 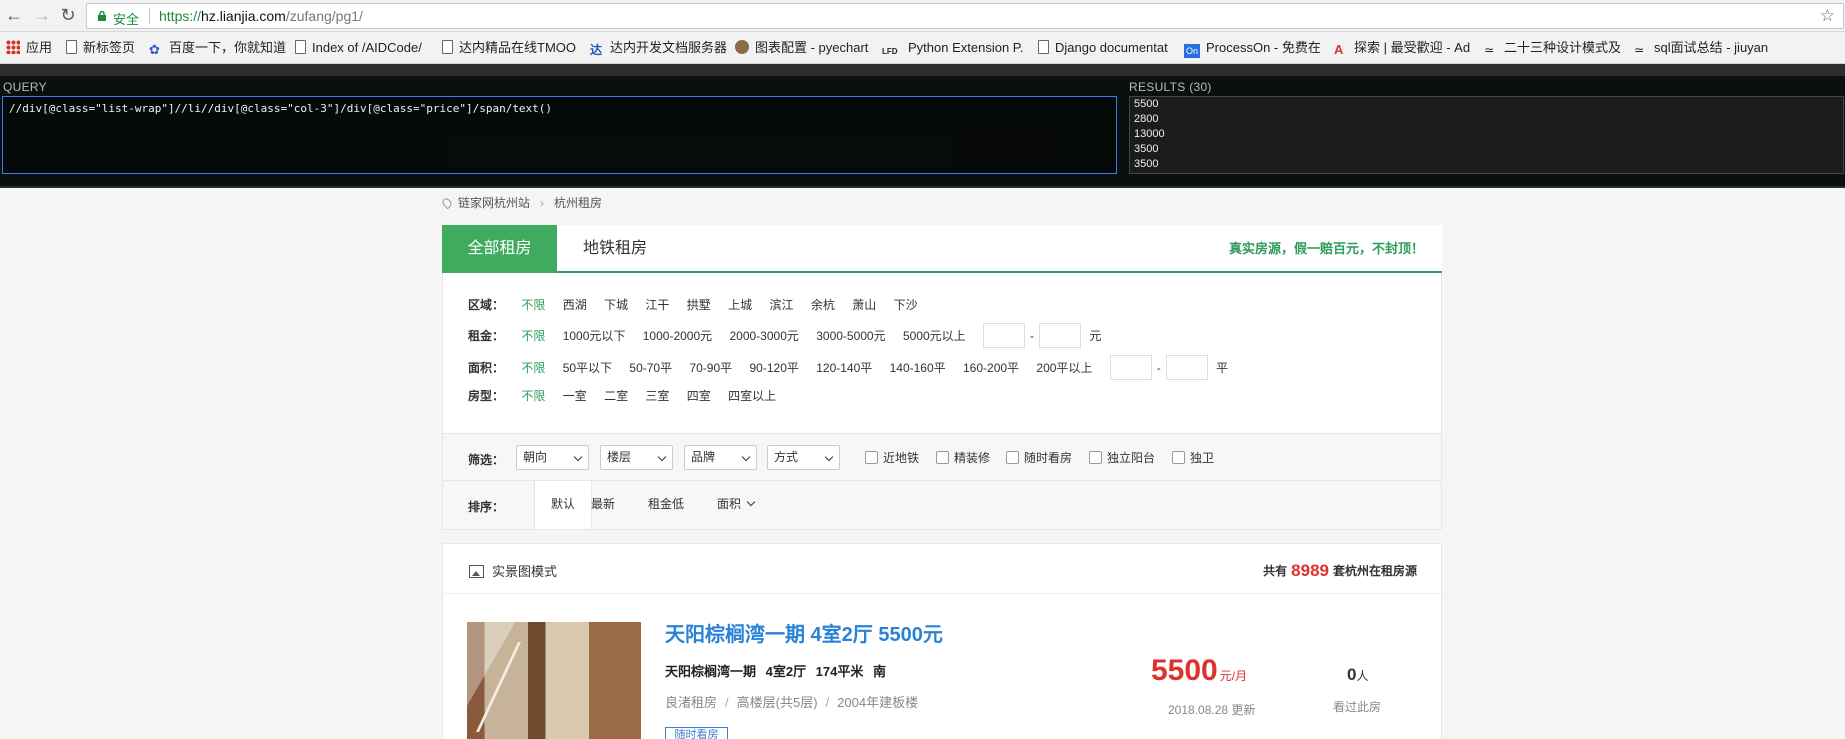 I want to click on bookmark-sql: ≃ sql面试总结 - jiuyan, so click(x=1701, y=49).